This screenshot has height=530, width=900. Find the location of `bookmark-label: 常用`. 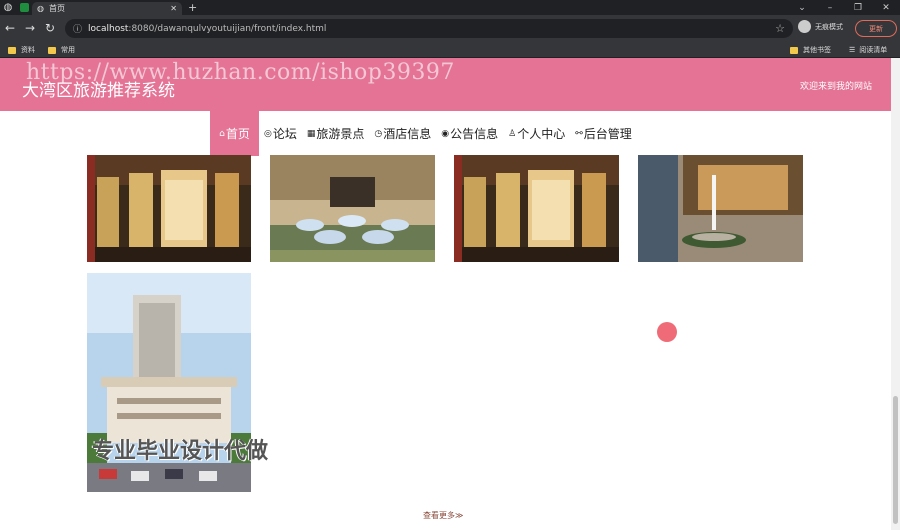

bookmark-label: 常用 is located at coordinates (68, 50).